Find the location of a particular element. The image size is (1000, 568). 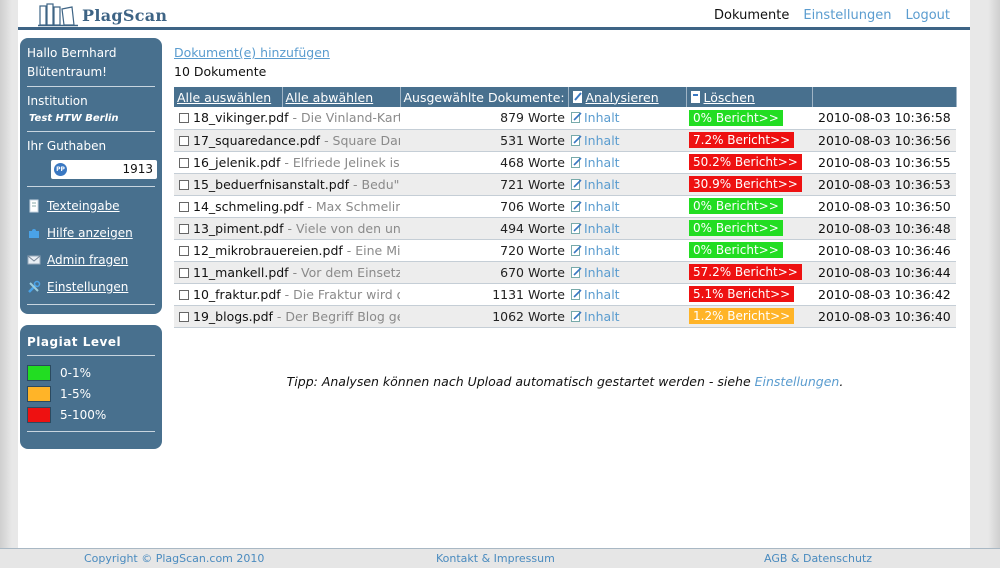

file-name: 10_fraktur.pdf is located at coordinates (237, 294).